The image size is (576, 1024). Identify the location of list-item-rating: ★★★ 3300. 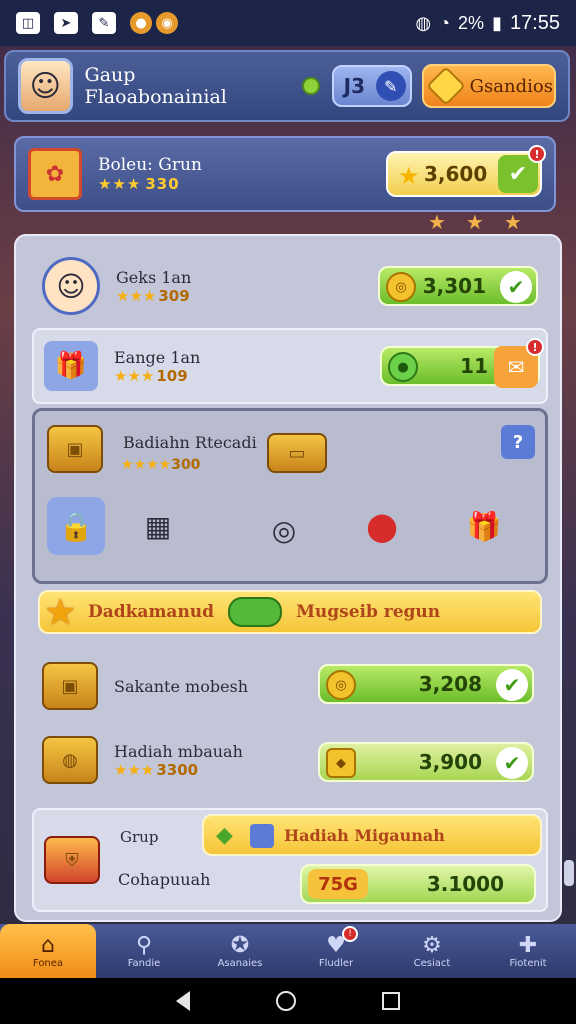
(156, 769).